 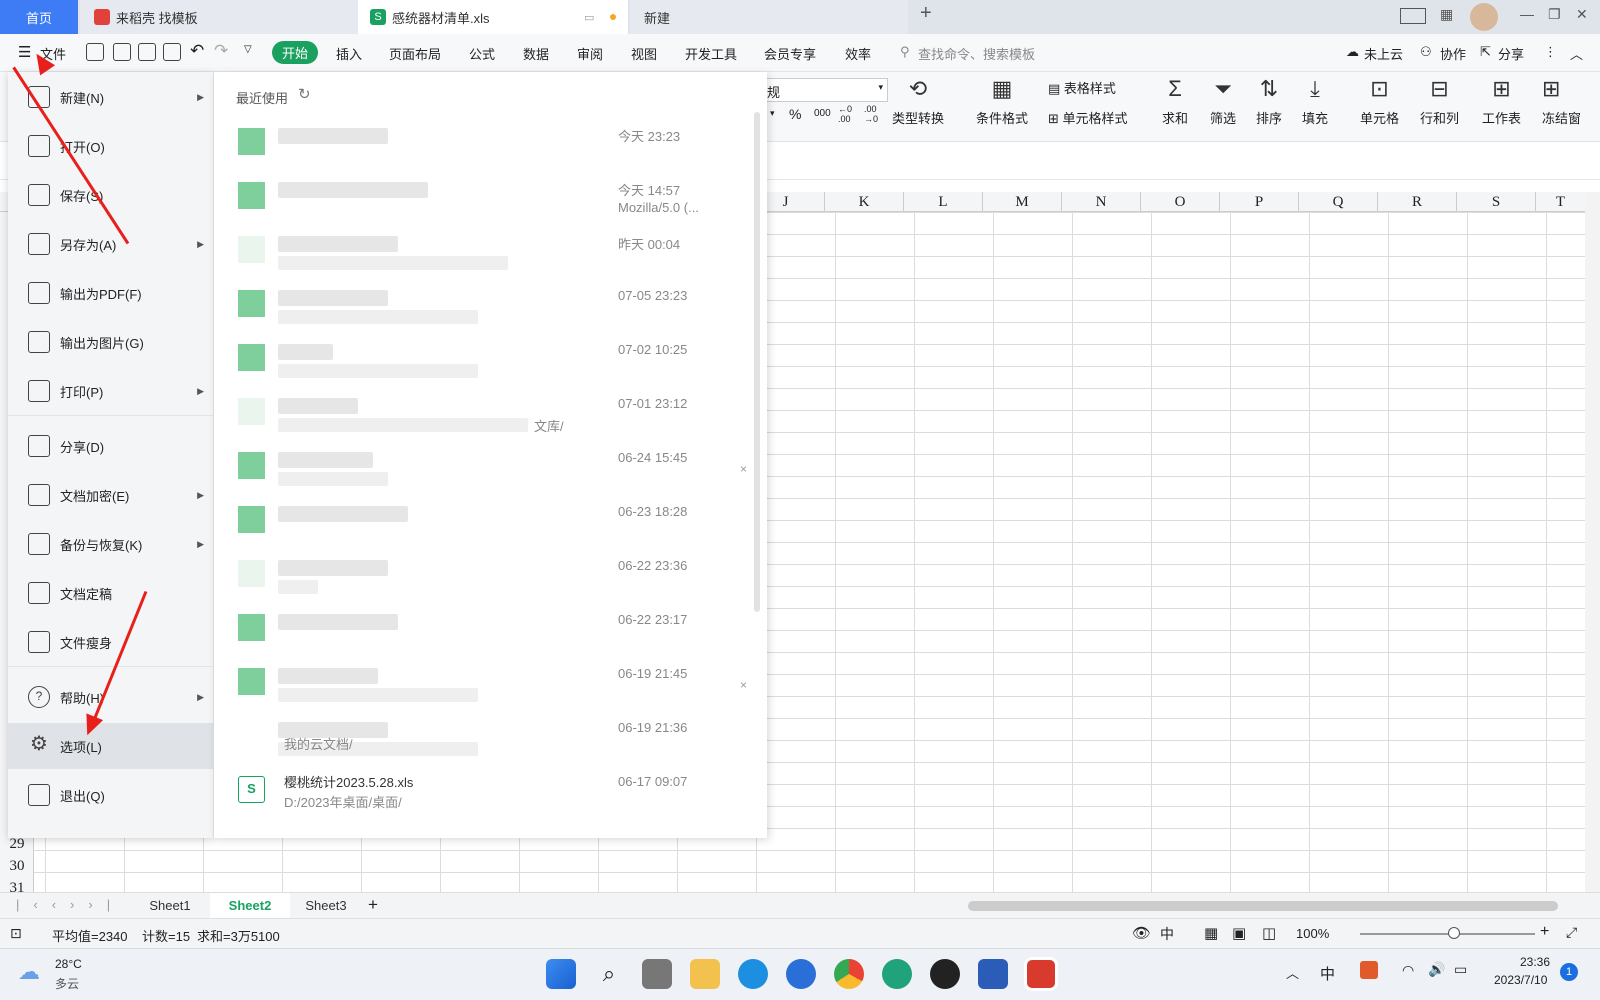 What do you see at coordinates (111, 746) in the screenshot?
I see `file-menu-item-13: ⚙ 选项(L)` at bounding box center [111, 746].